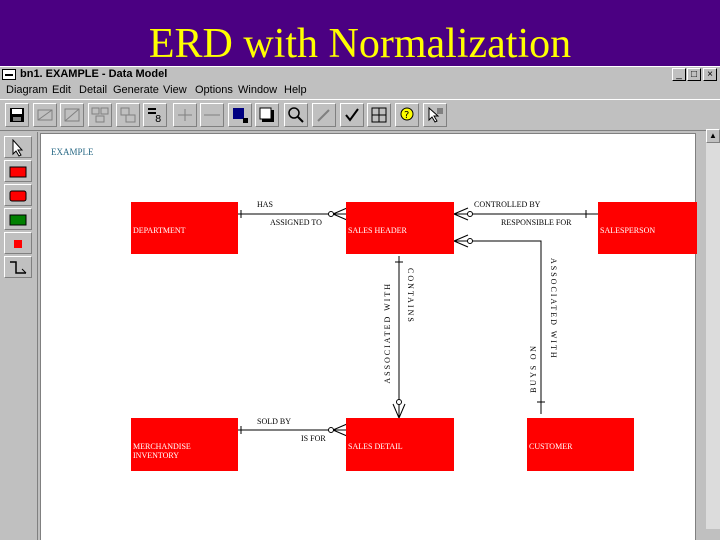 This screenshot has width=720, height=540. What do you see at coordinates (162, 451) in the screenshot?
I see `entity-label: MERCHANDISE INVENTORY` at bounding box center [162, 451].